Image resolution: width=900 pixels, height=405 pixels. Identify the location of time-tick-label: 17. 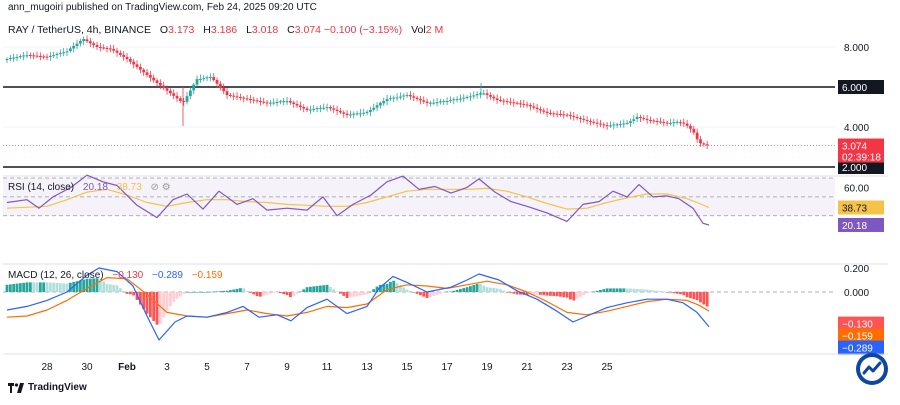
(447, 367).